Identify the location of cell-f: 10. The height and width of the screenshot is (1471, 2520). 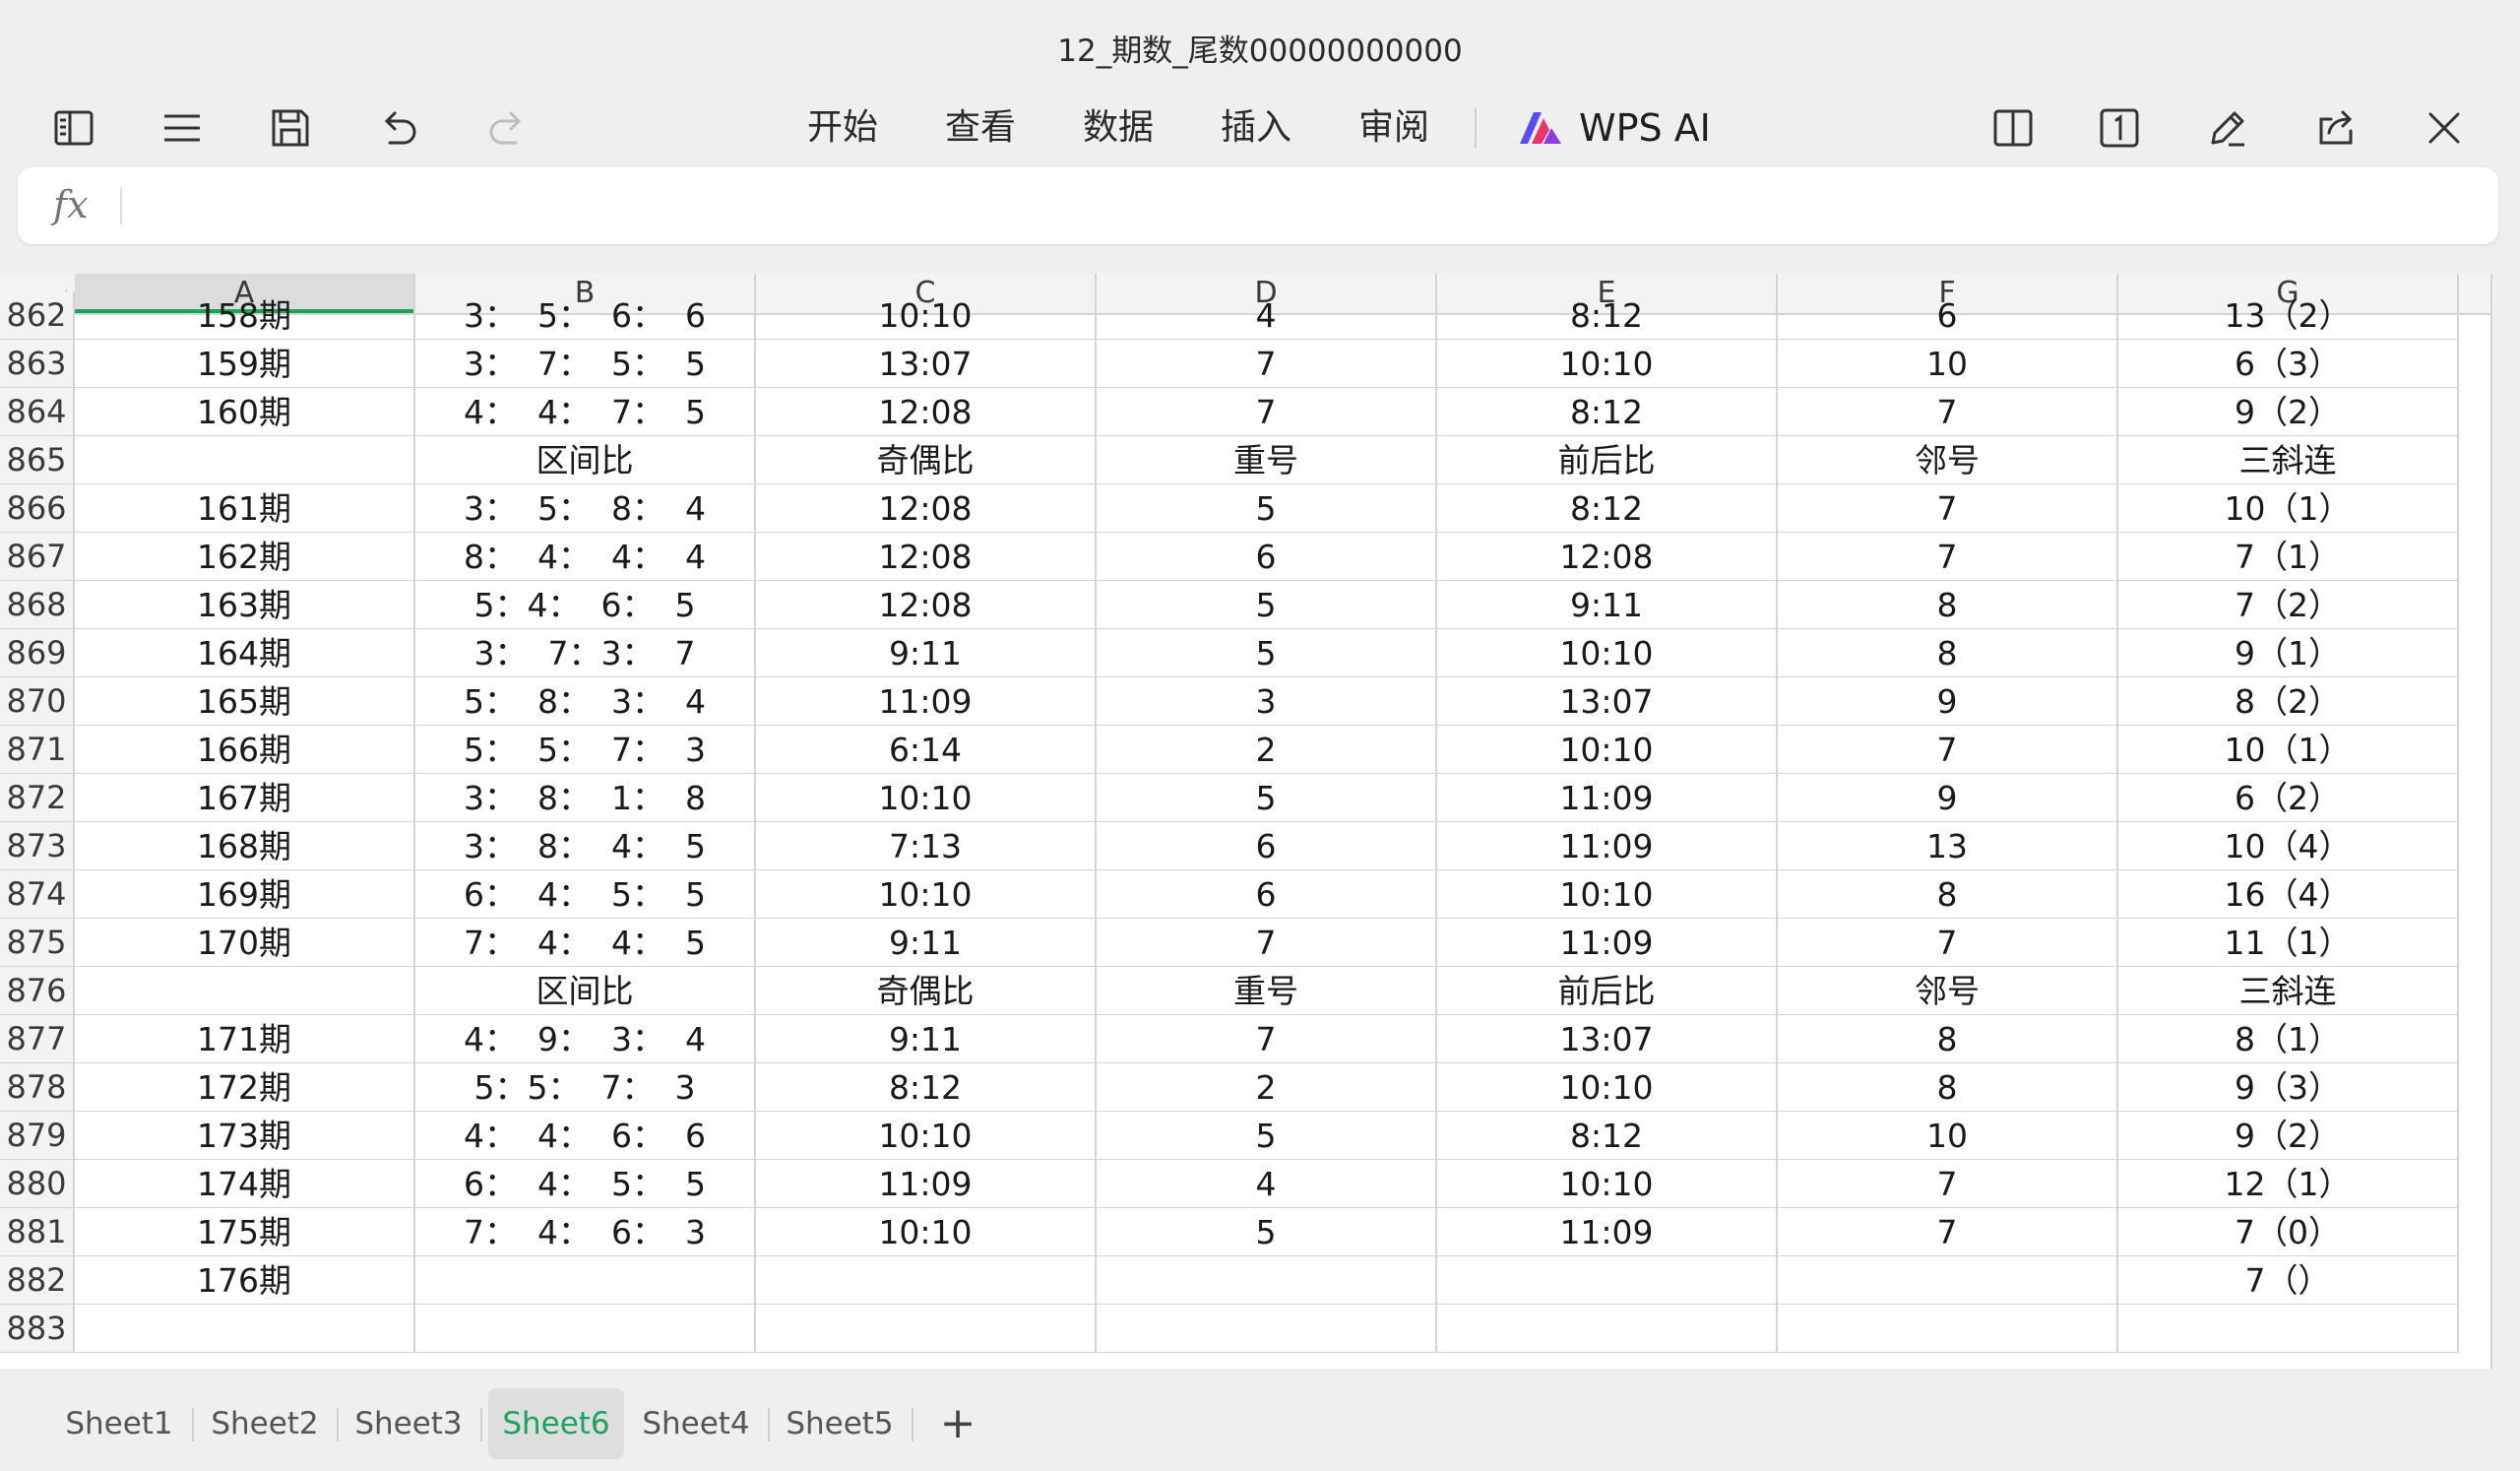
(1948, 364).